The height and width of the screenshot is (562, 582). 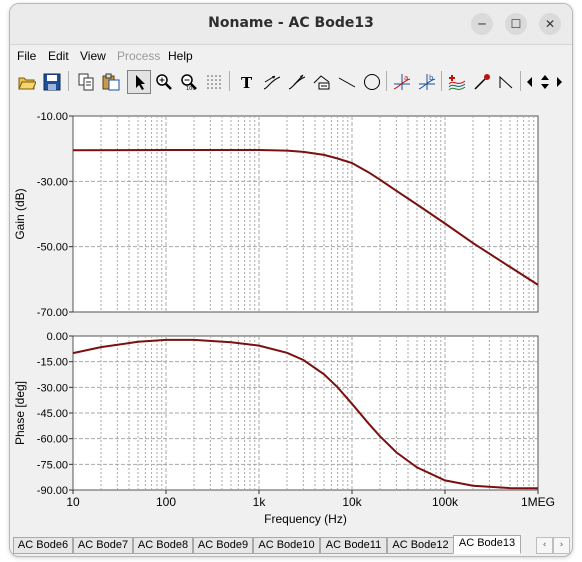 I want to click on phase-xtick-label: 100, so click(x=166, y=502).